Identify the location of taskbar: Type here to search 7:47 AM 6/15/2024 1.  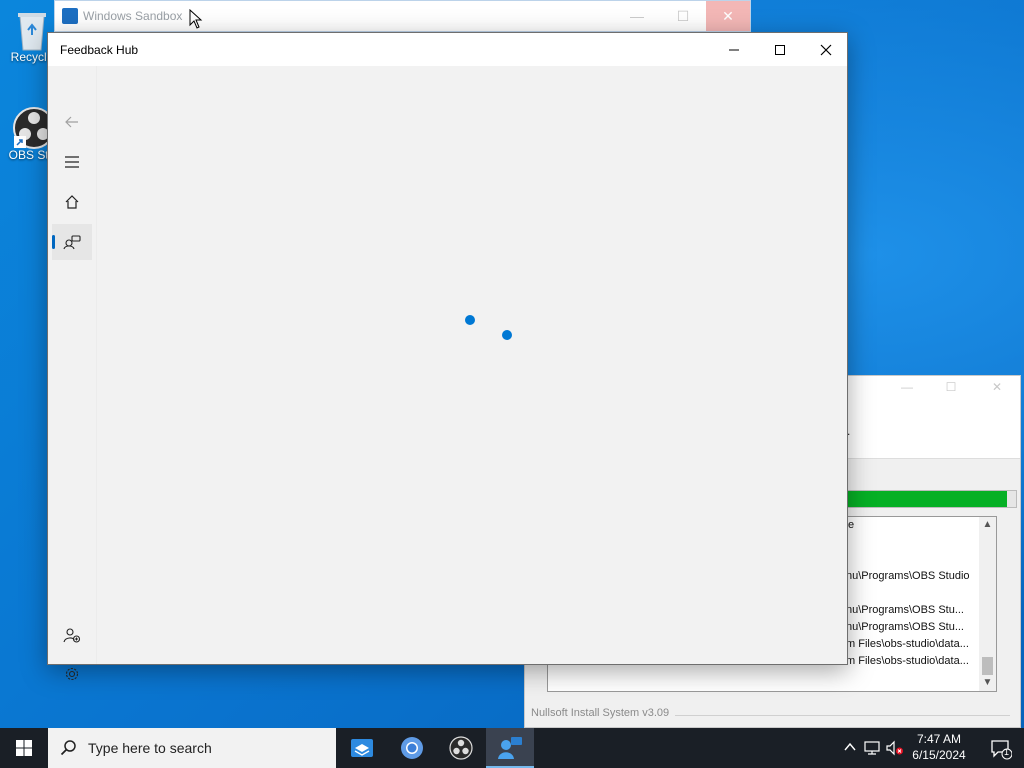
(512, 748).